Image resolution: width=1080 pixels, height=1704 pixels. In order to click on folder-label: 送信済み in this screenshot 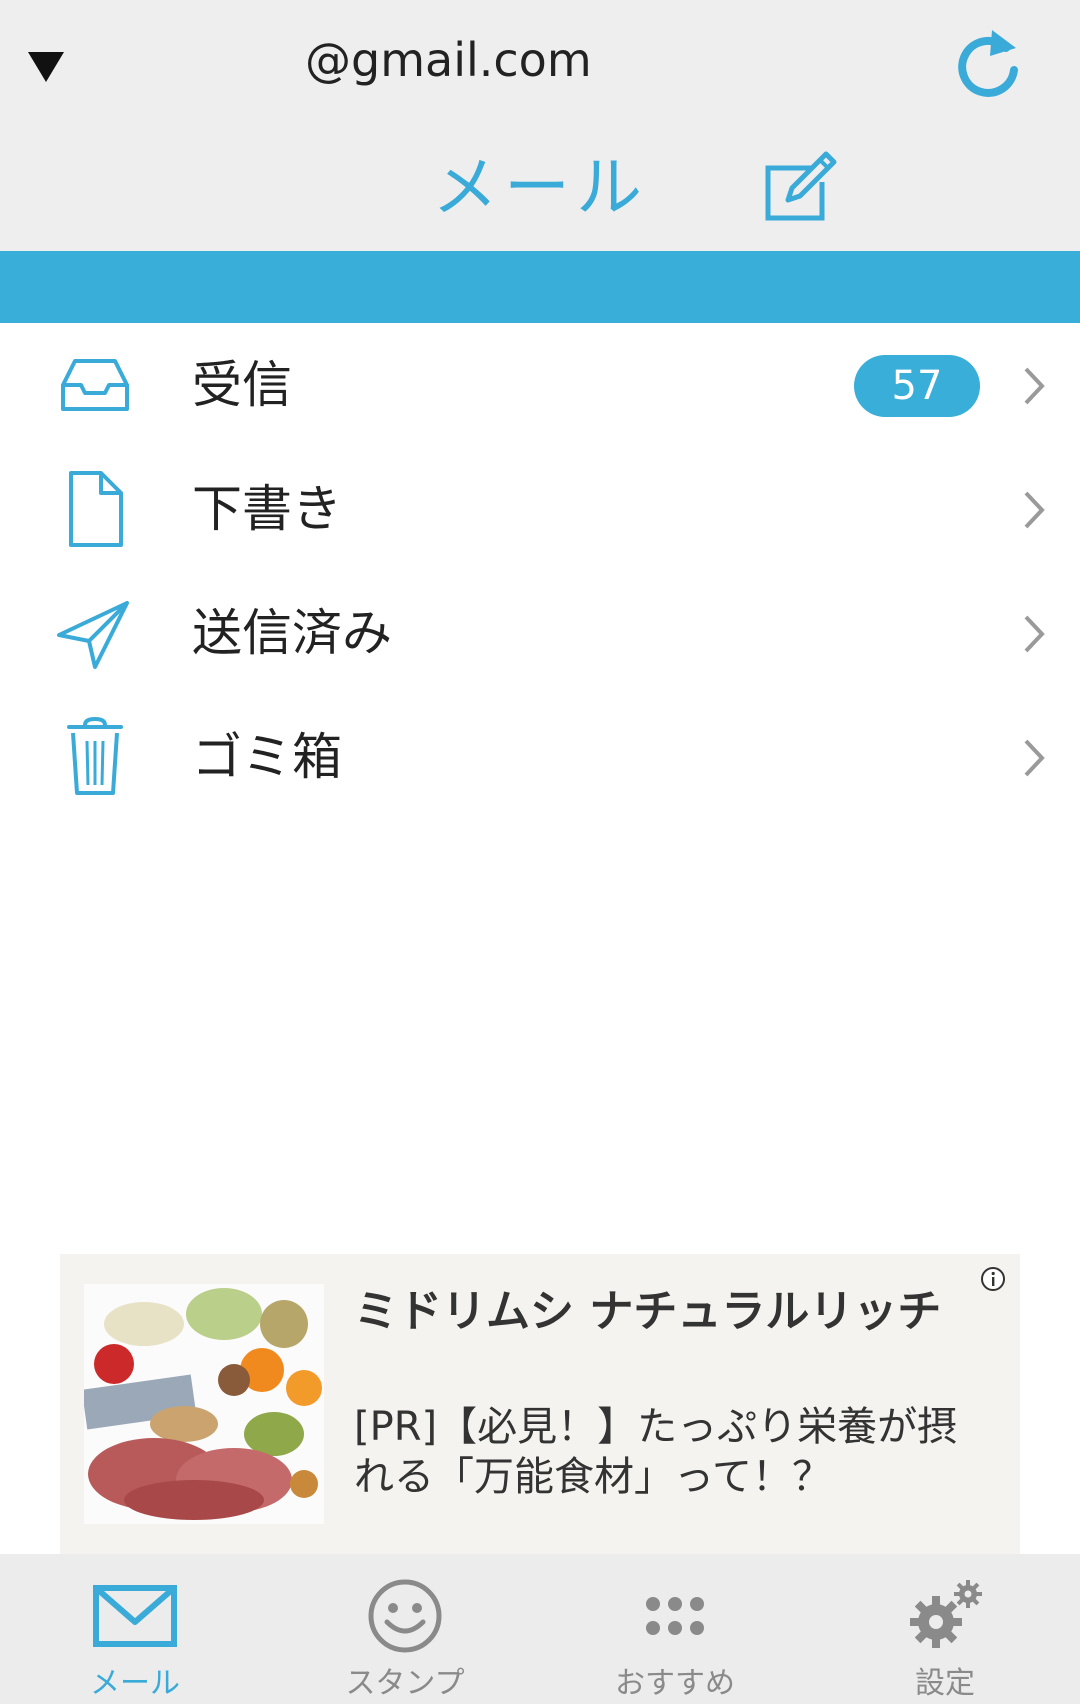, I will do `click(292, 633)`.